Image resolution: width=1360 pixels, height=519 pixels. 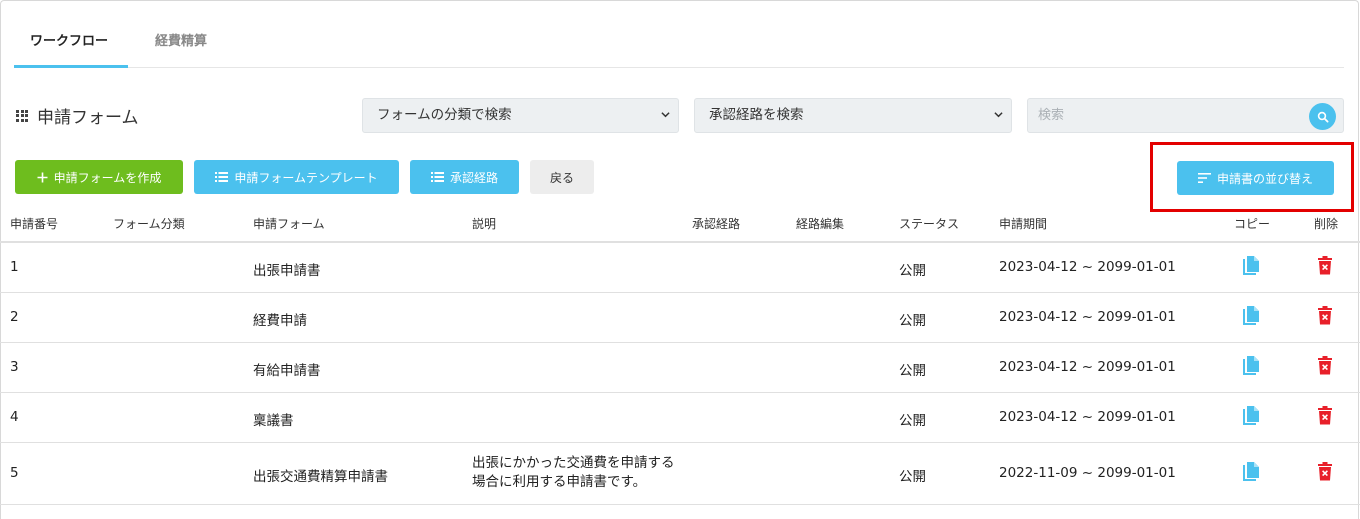 I want to click on cell-app-number: 4, so click(x=14, y=417).